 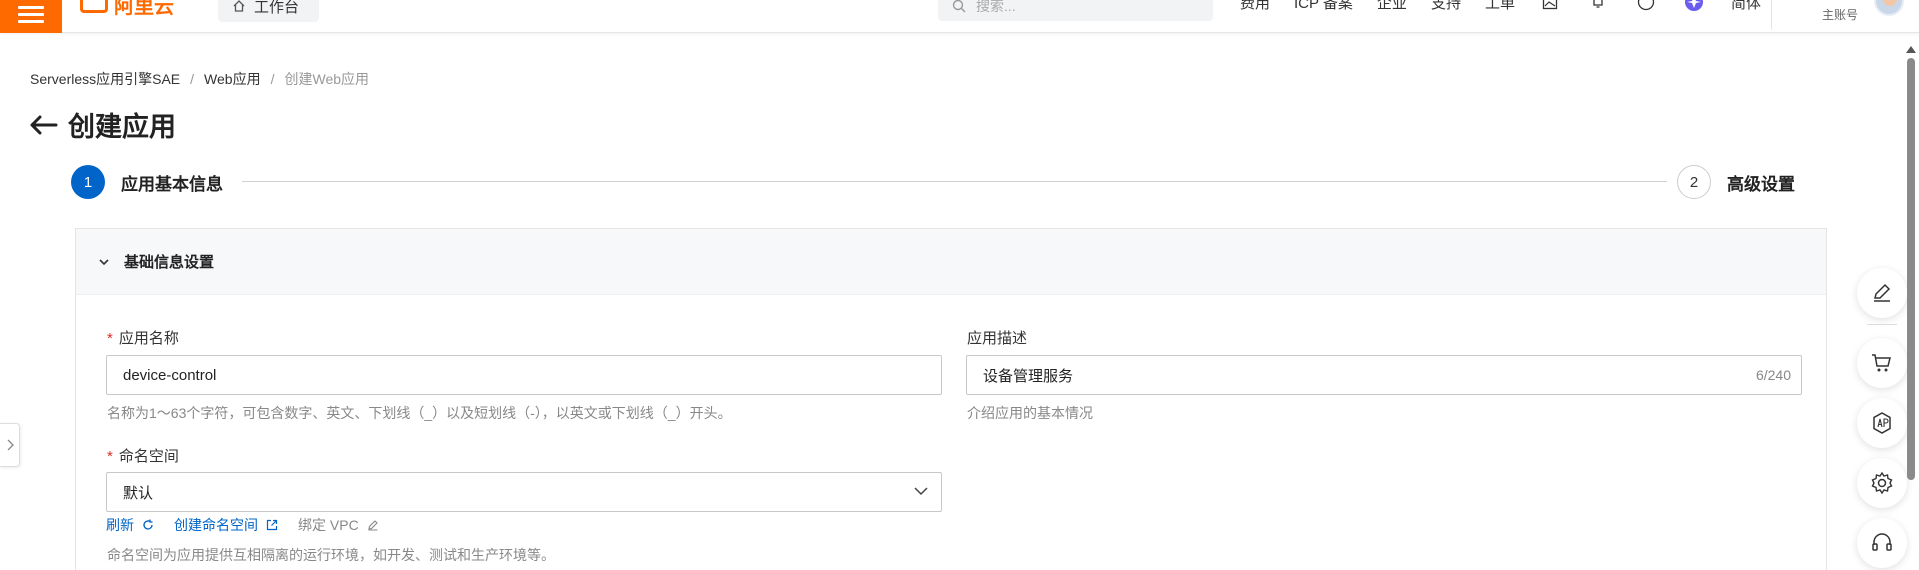 I want to click on app-desc-value: 设备管理服务, so click(x=1028, y=376).